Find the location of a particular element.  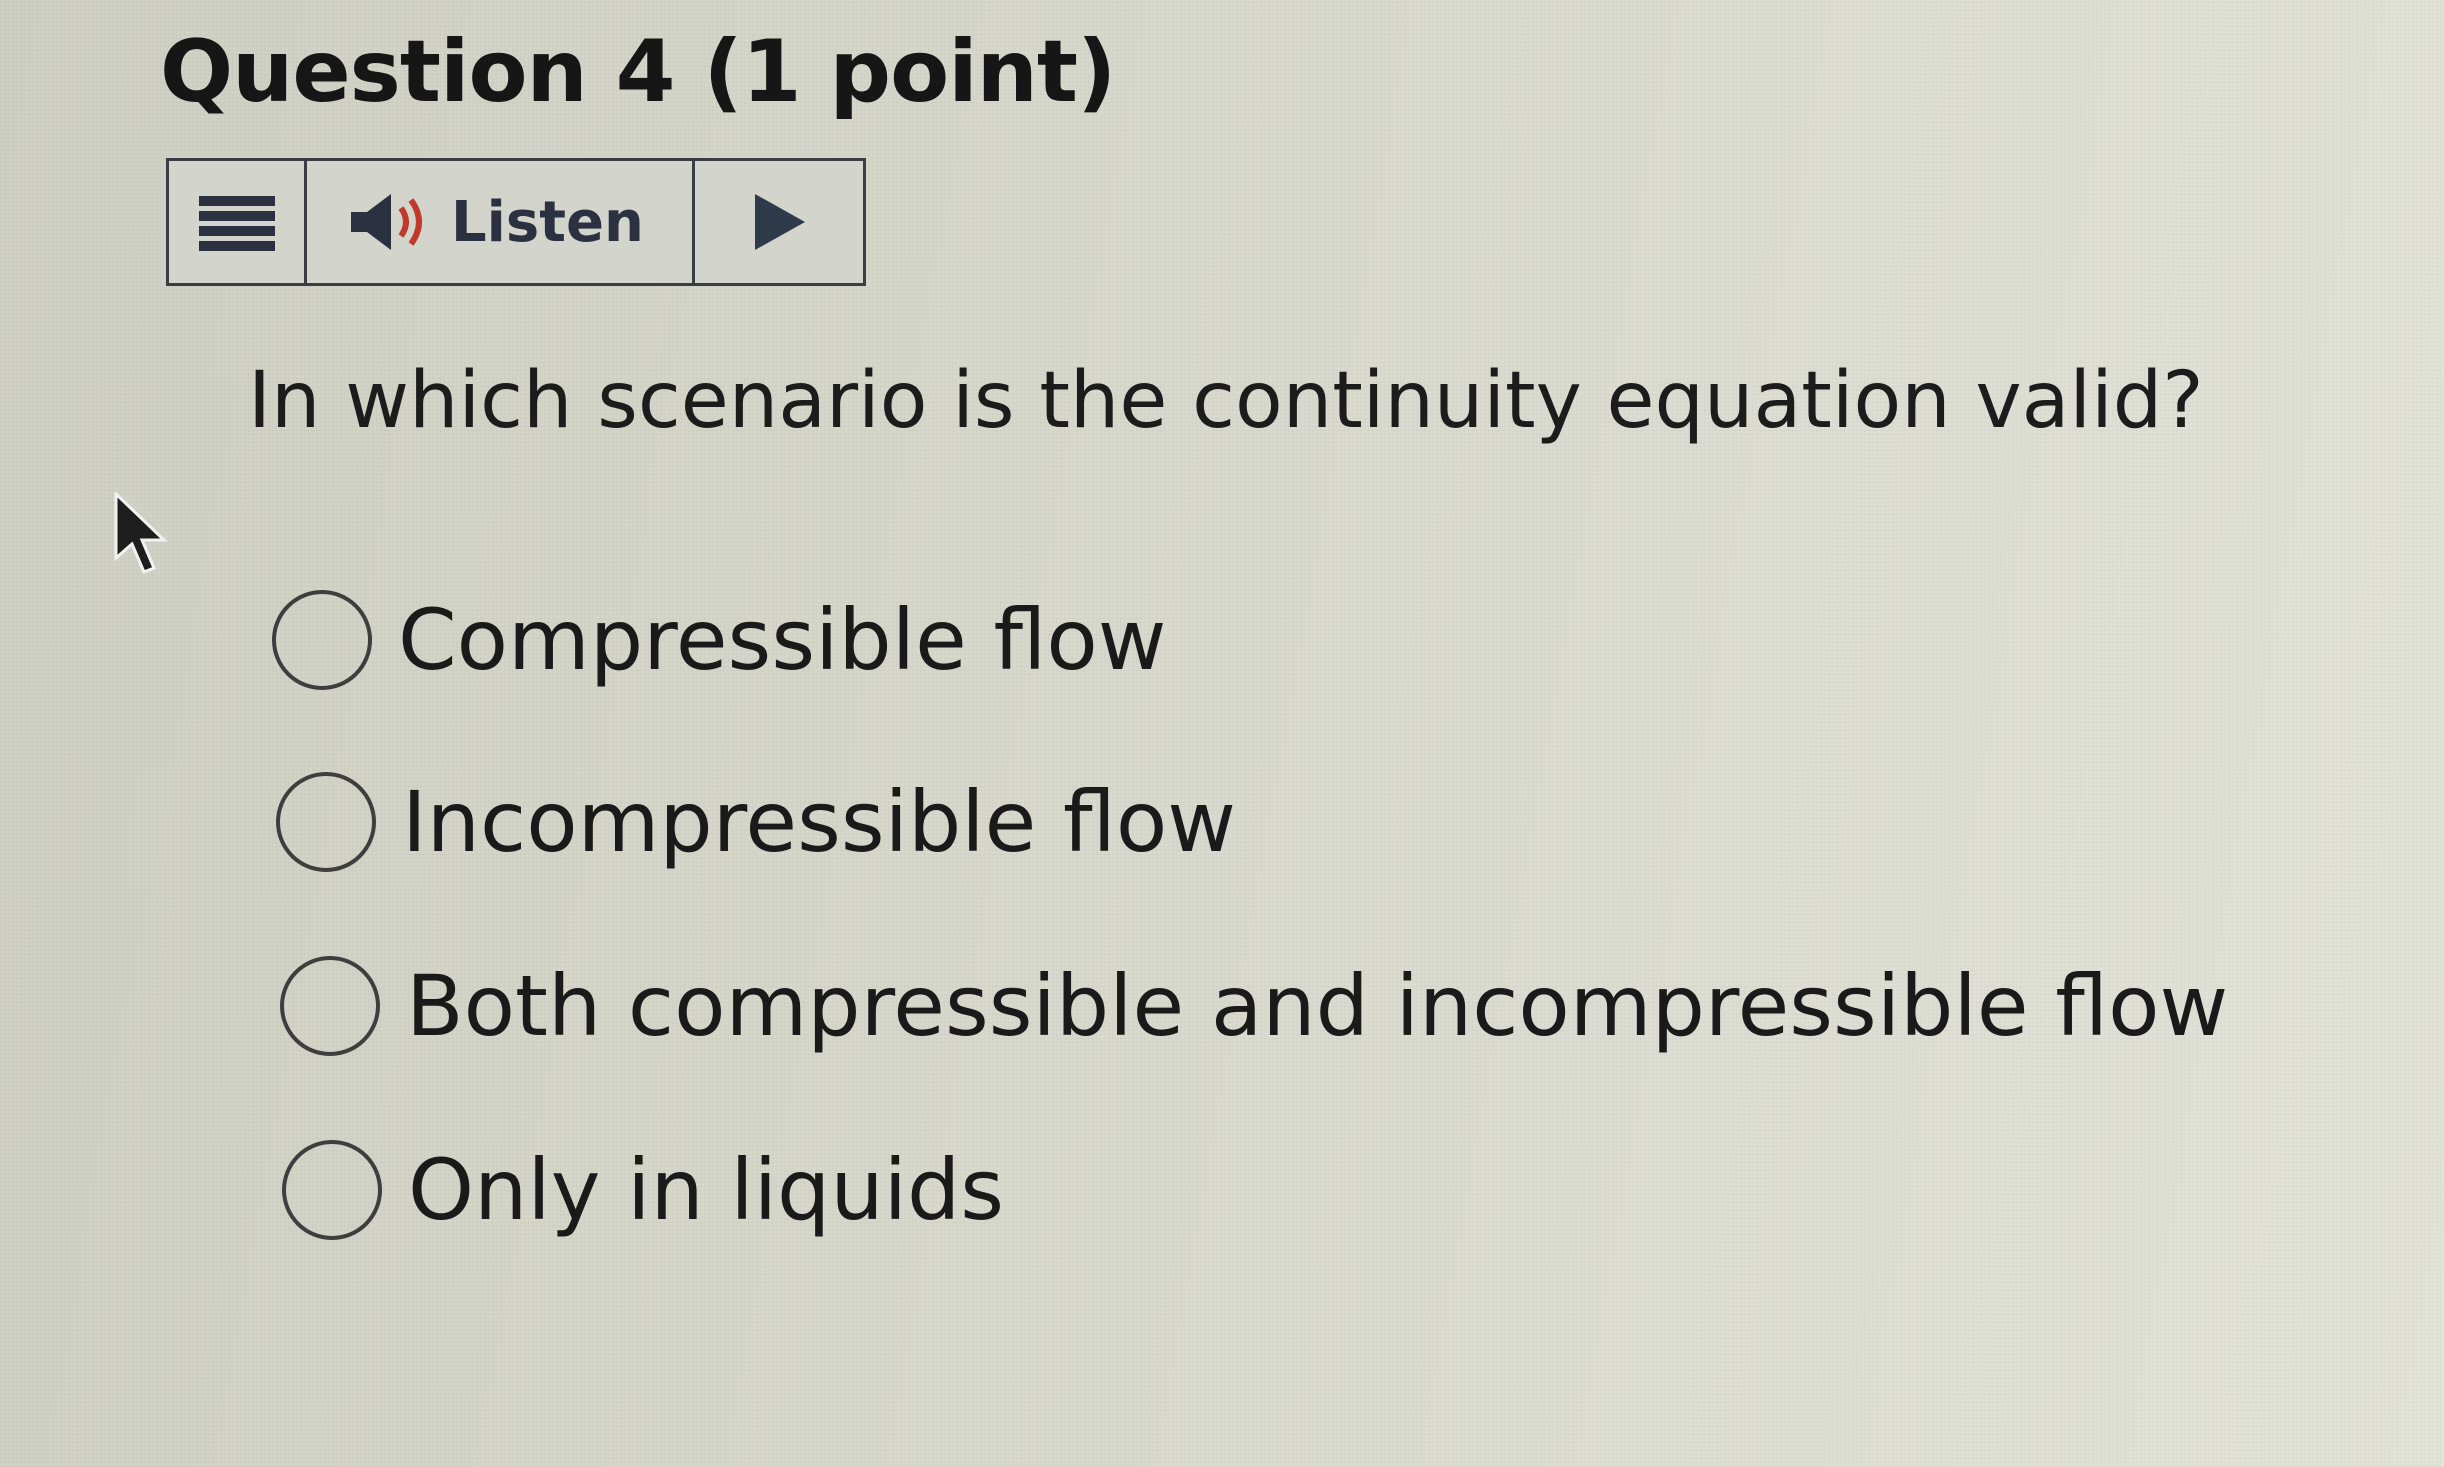

question-title: Question 4 (1 point) is located at coordinates (638, 72).